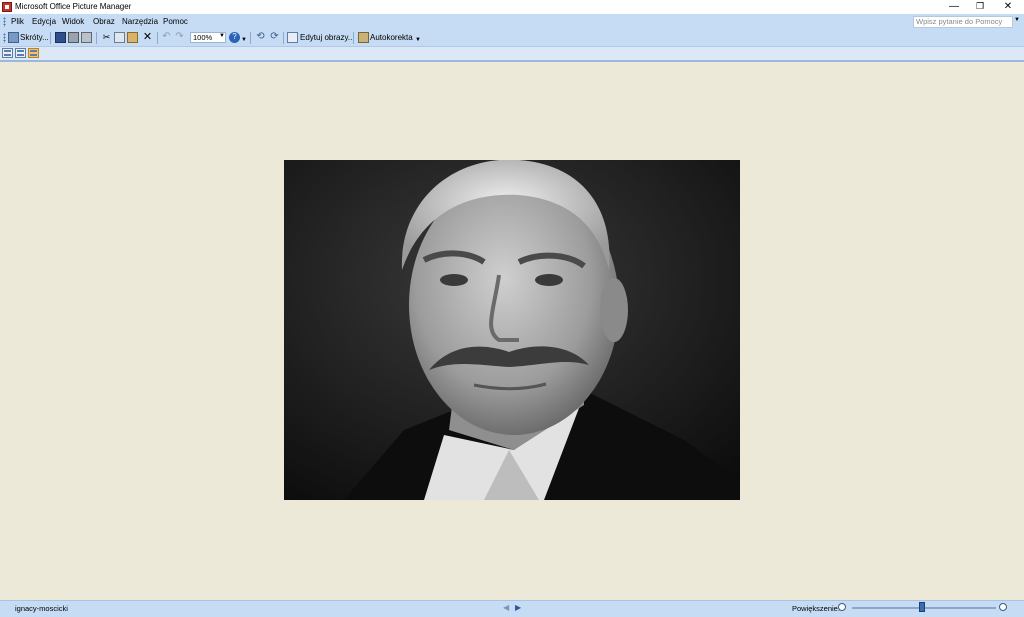 The width and height of the screenshot is (1024, 617). I want to click on shortcuts-icon, so click(13, 37).